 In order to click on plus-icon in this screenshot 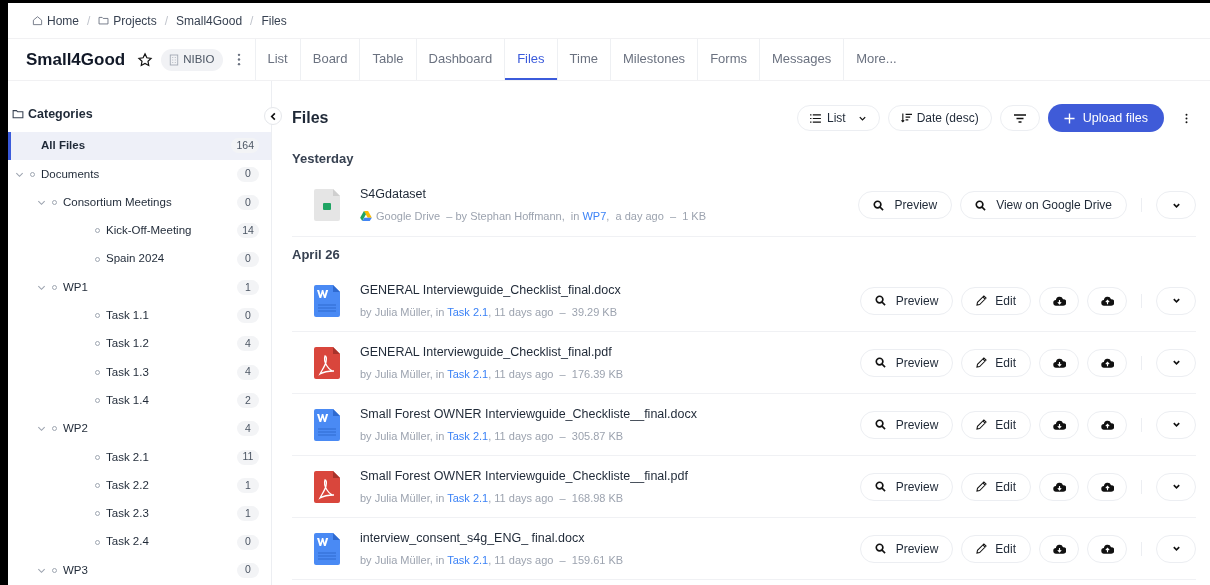, I will do `click(1069, 118)`.